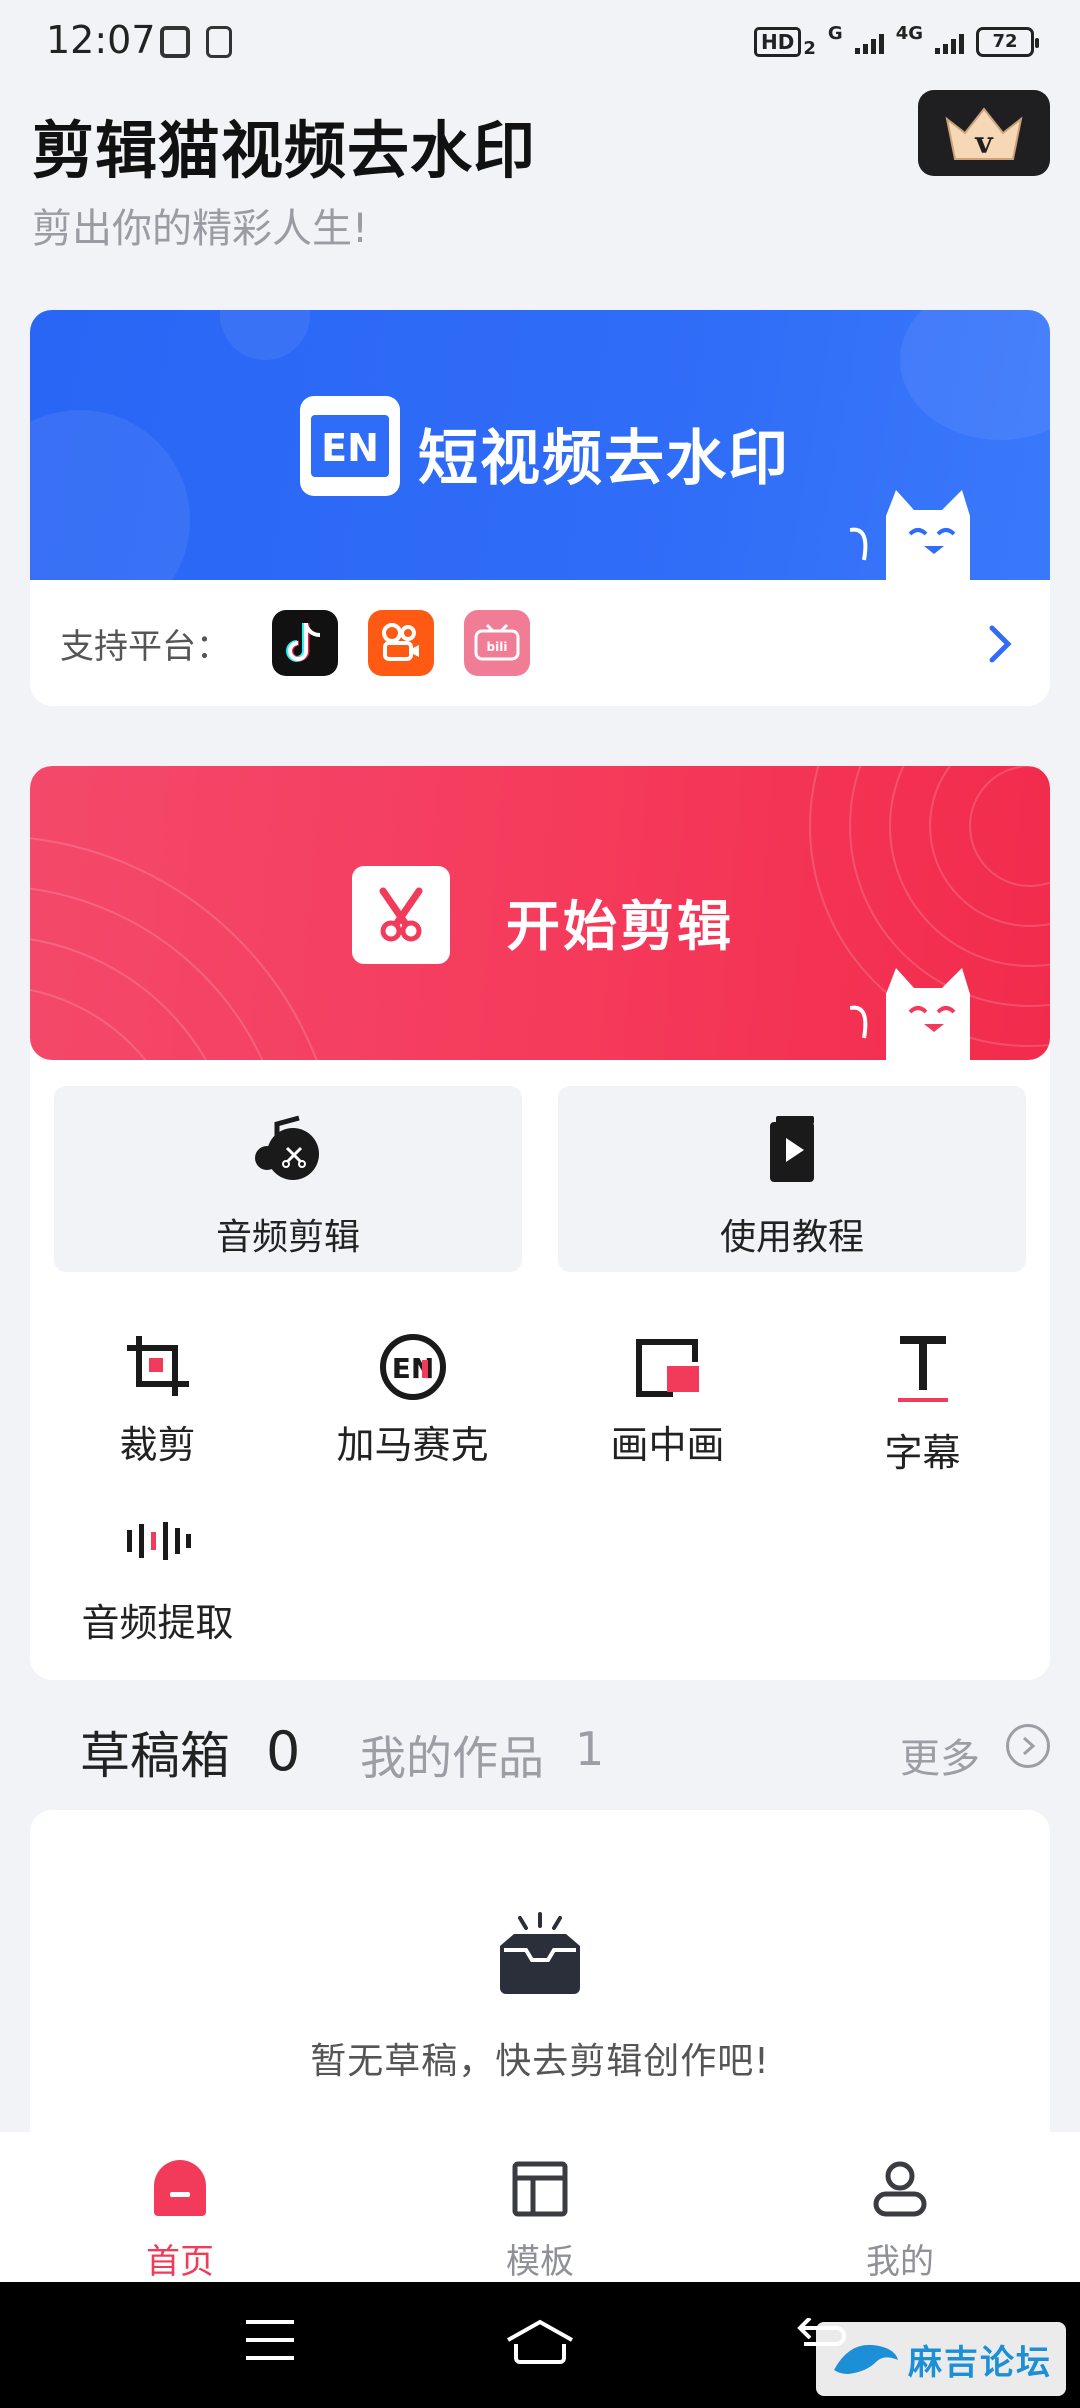 Image resolution: width=1080 pixels, height=2408 pixels. What do you see at coordinates (922, 1453) in the screenshot?
I see `tool-subtitle-label: 字幕` at bounding box center [922, 1453].